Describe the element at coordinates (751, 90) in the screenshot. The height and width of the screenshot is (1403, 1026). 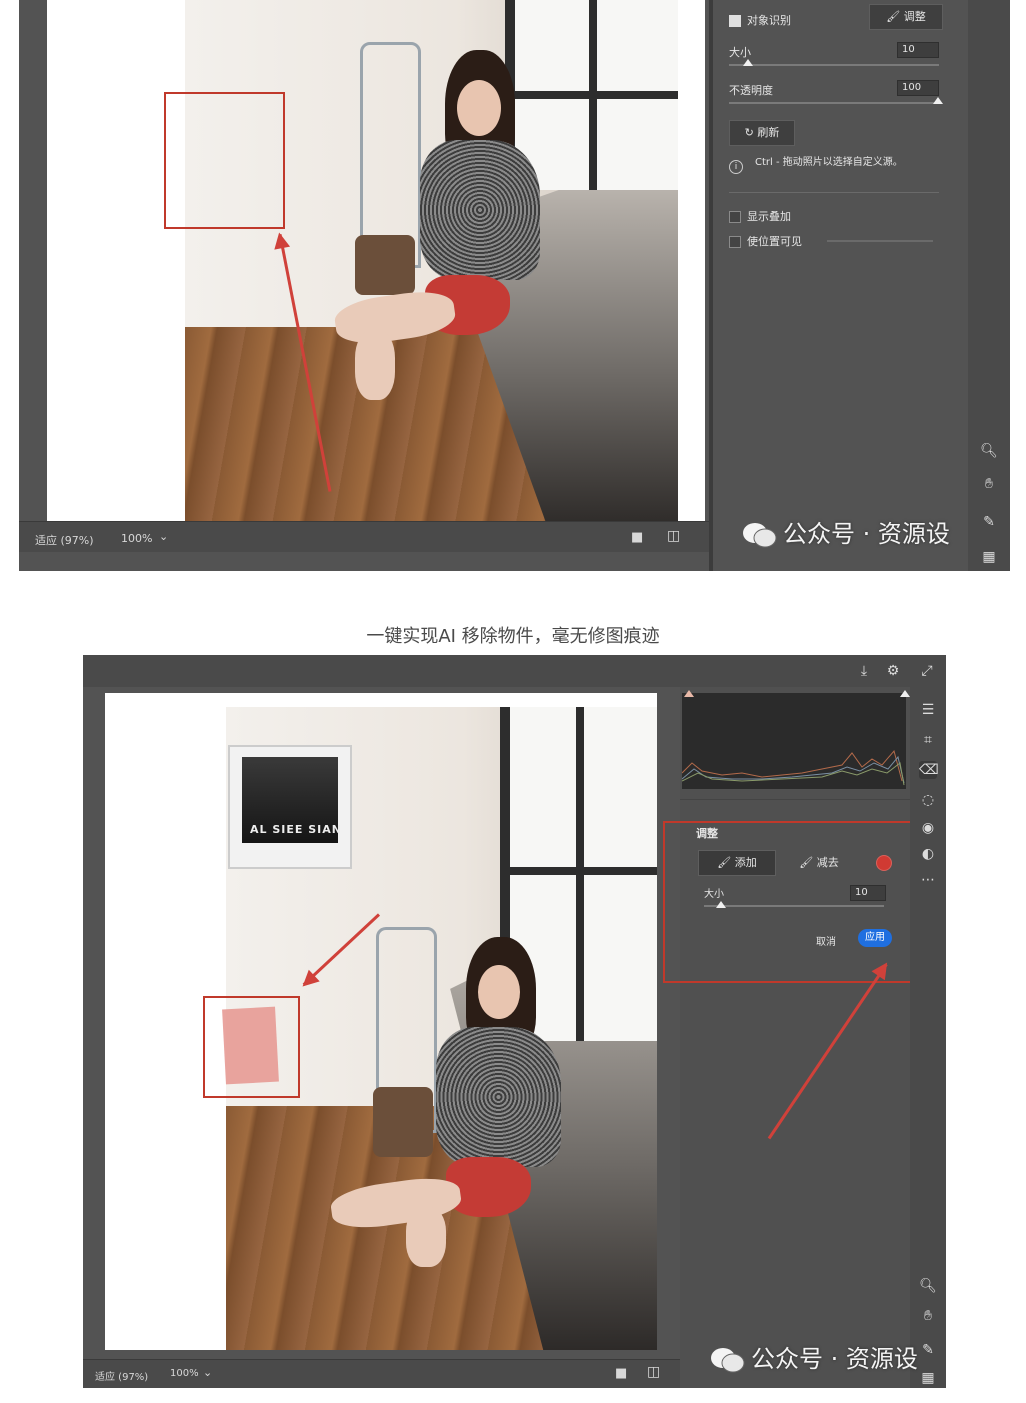
I see `opacity-label: 不透明度` at that location.